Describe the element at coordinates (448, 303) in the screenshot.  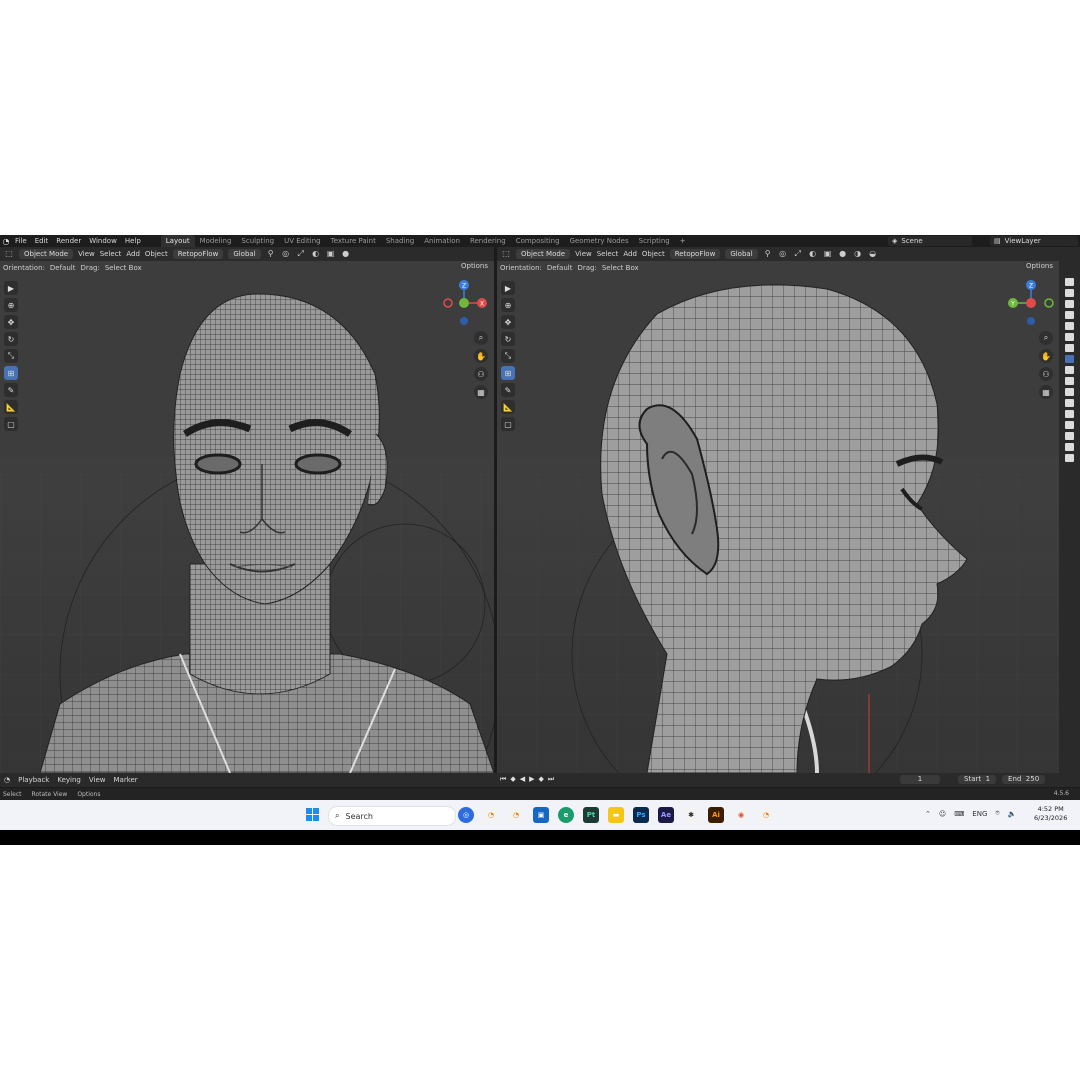
I see `gizmo-neg-x` at that location.